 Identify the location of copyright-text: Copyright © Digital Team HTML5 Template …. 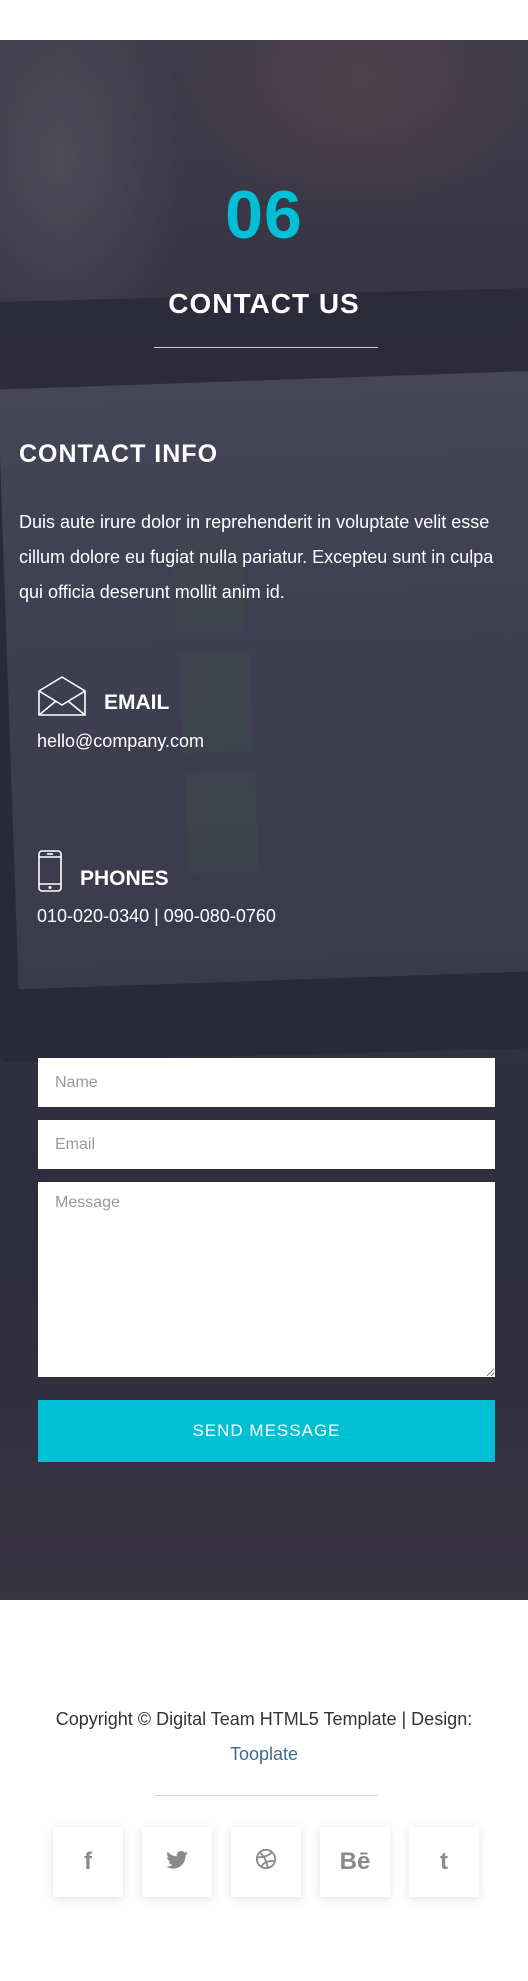
(264, 1719).